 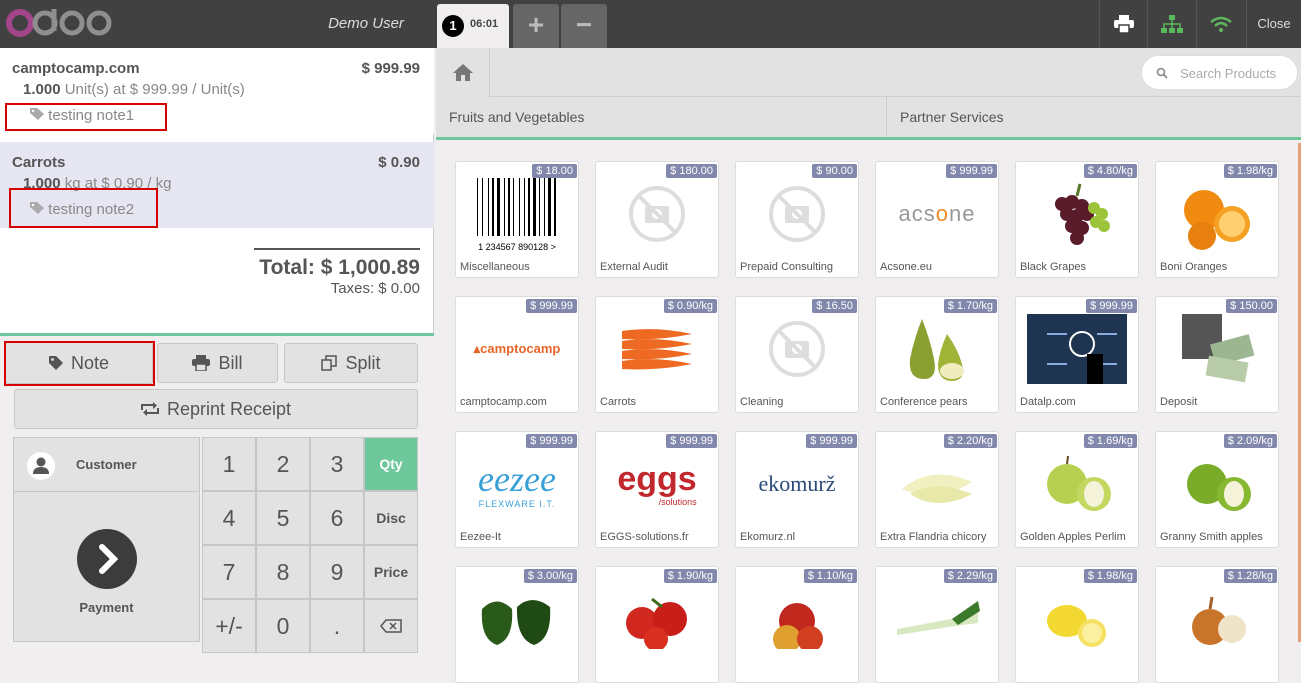 I want to click on product-card: $ 1.98/kg, so click(x=1077, y=624).